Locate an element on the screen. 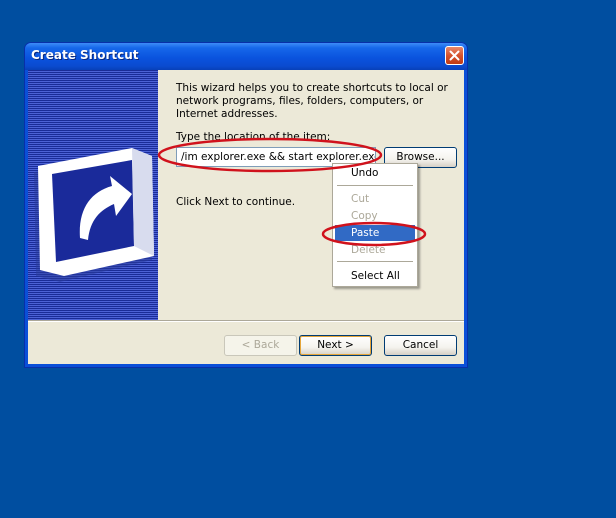 The image size is (616, 518). window-title: Create Shortcut is located at coordinates (85, 55).